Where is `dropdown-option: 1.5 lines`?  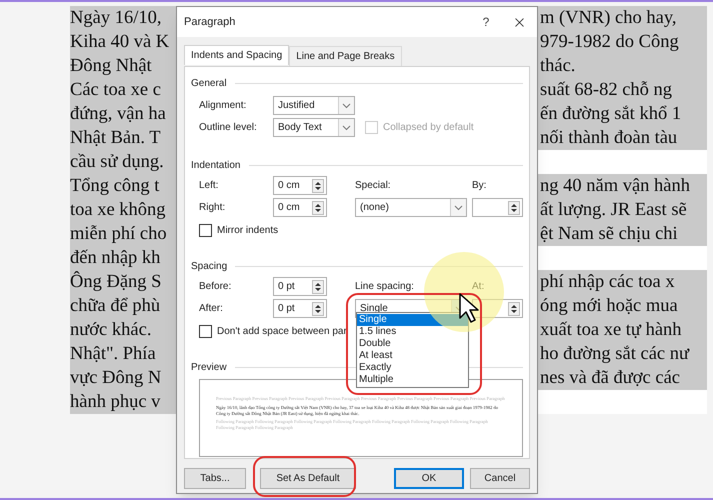 dropdown-option: 1.5 lines is located at coordinates (412, 332).